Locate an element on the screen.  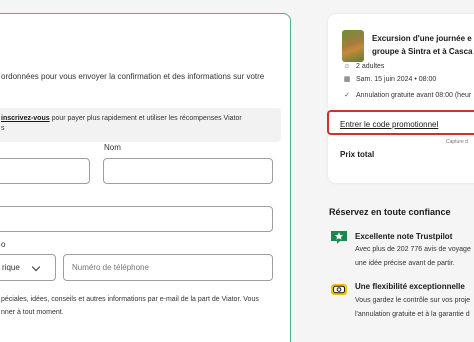
last-name-field is located at coordinates (188, 171).